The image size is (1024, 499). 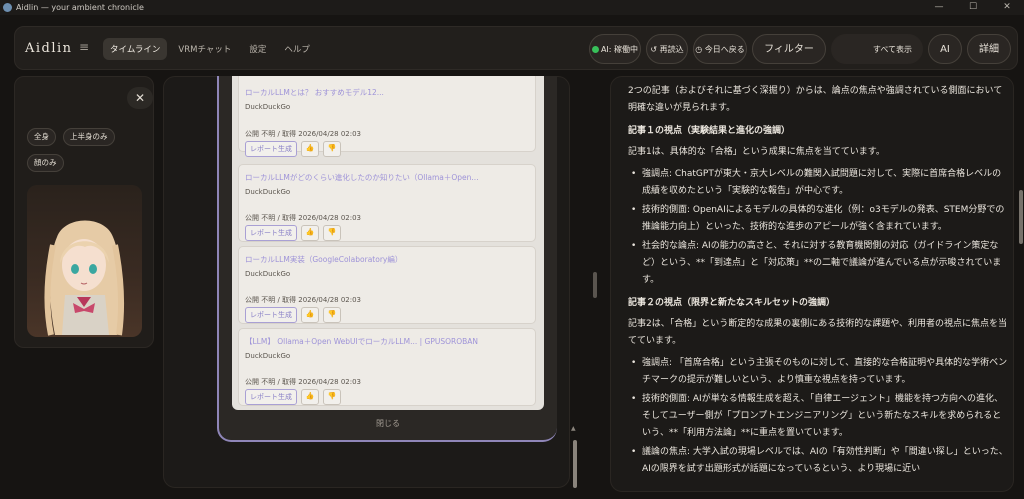 I want to click on today-button: ◷ 今日へ戻る, so click(x=720, y=49).